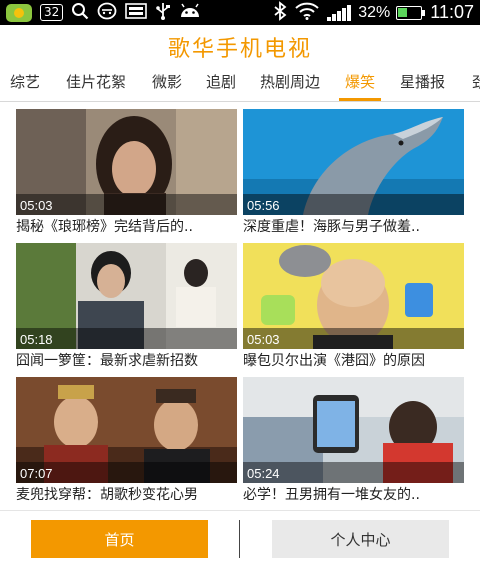  I want to click on tab-drama-follow: 追剧, so click(221, 85).